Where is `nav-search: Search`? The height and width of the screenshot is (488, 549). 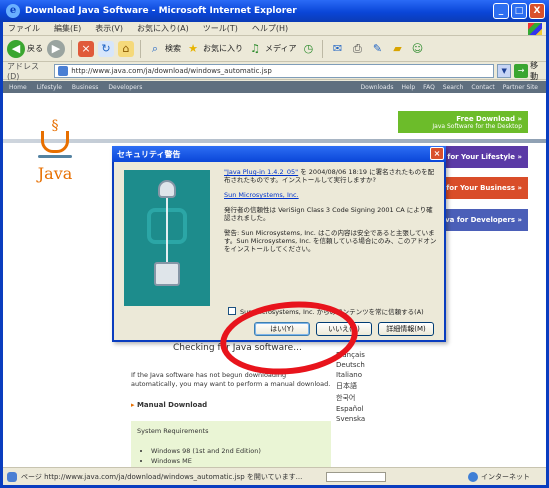 nav-search: Search is located at coordinates (453, 87).